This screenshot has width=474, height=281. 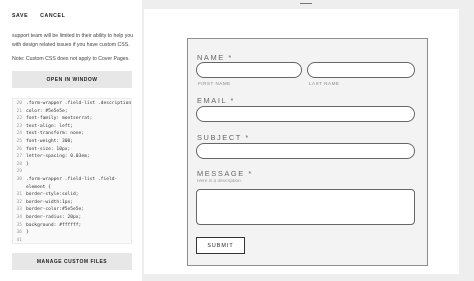 I want to click on last-name-input, so click(x=361, y=70).